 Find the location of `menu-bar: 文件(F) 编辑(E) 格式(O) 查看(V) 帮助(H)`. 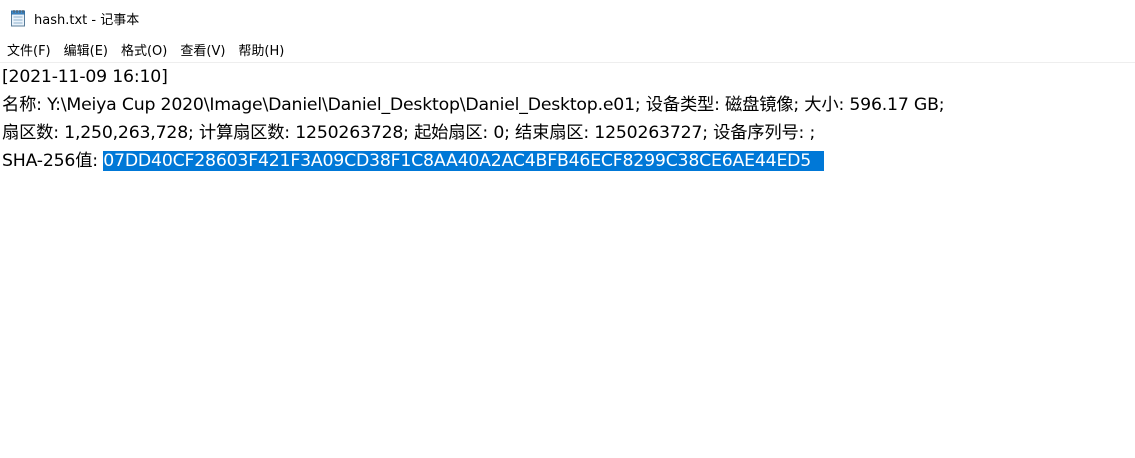

menu-bar: 文件(F) 编辑(E) 格式(O) 查看(V) 帮助(H) is located at coordinates (567, 49).